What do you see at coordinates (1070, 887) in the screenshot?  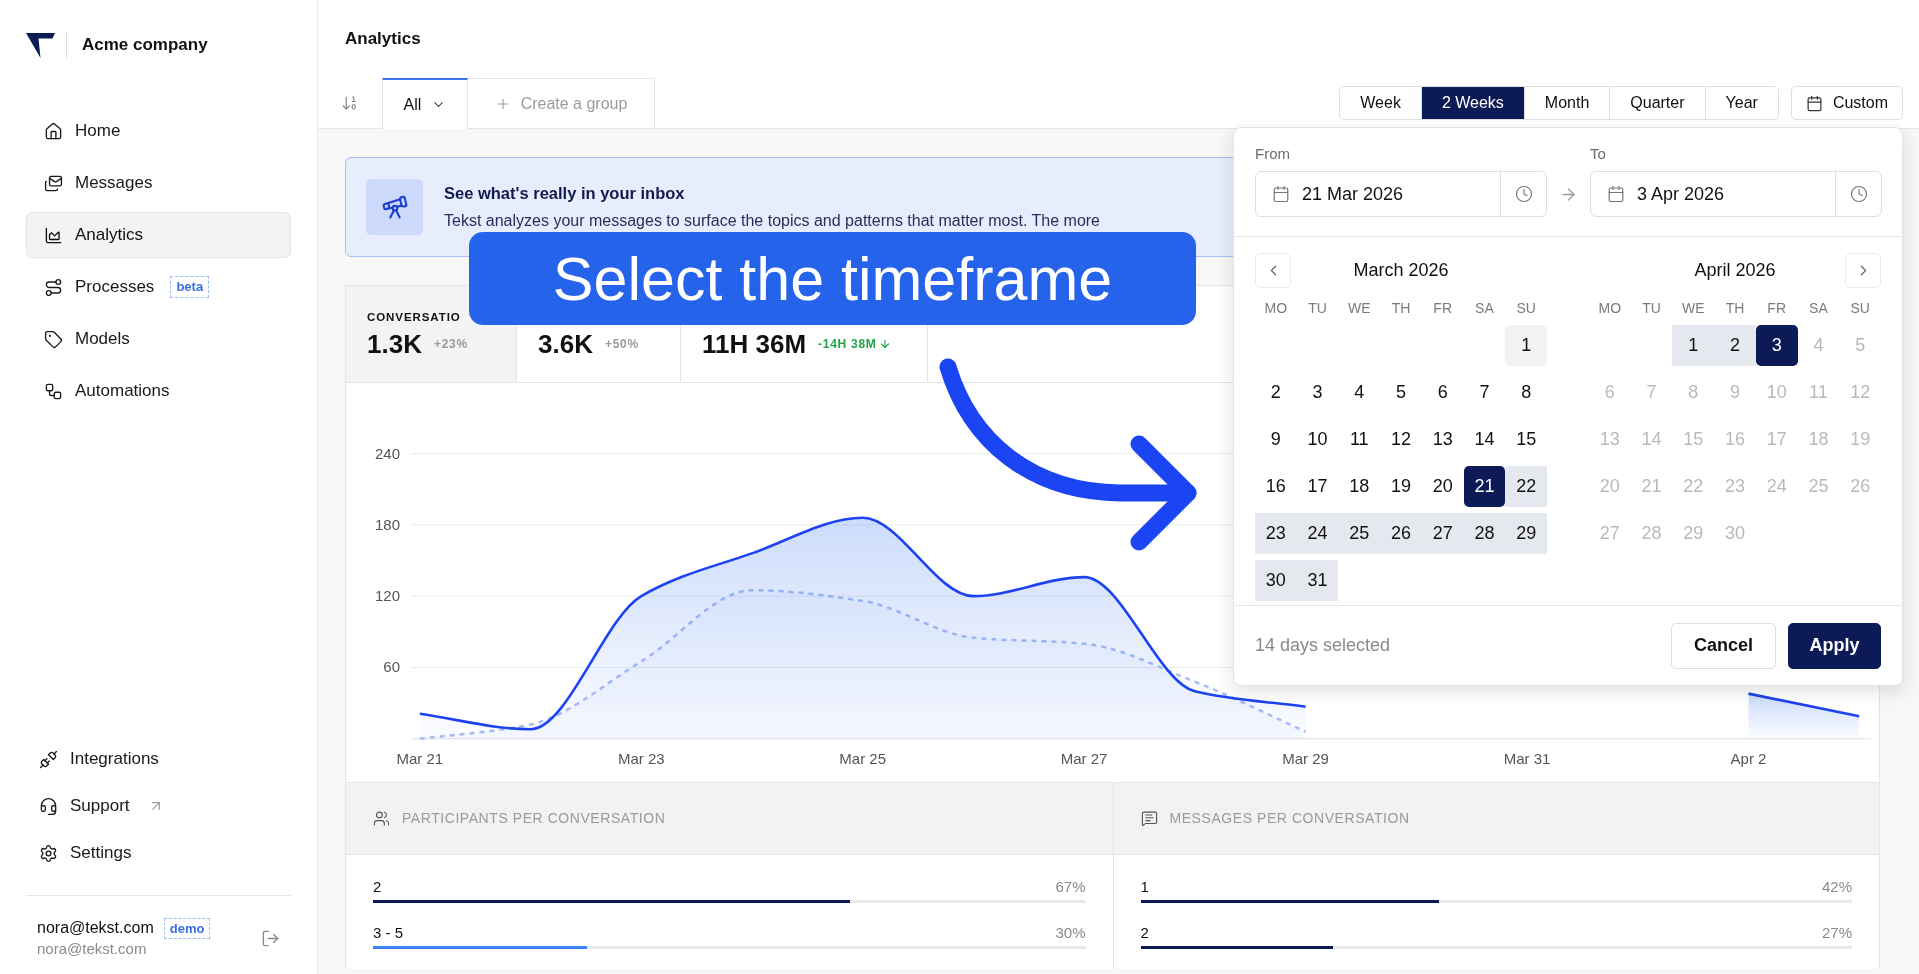 I see `percent-value: 67%` at bounding box center [1070, 887].